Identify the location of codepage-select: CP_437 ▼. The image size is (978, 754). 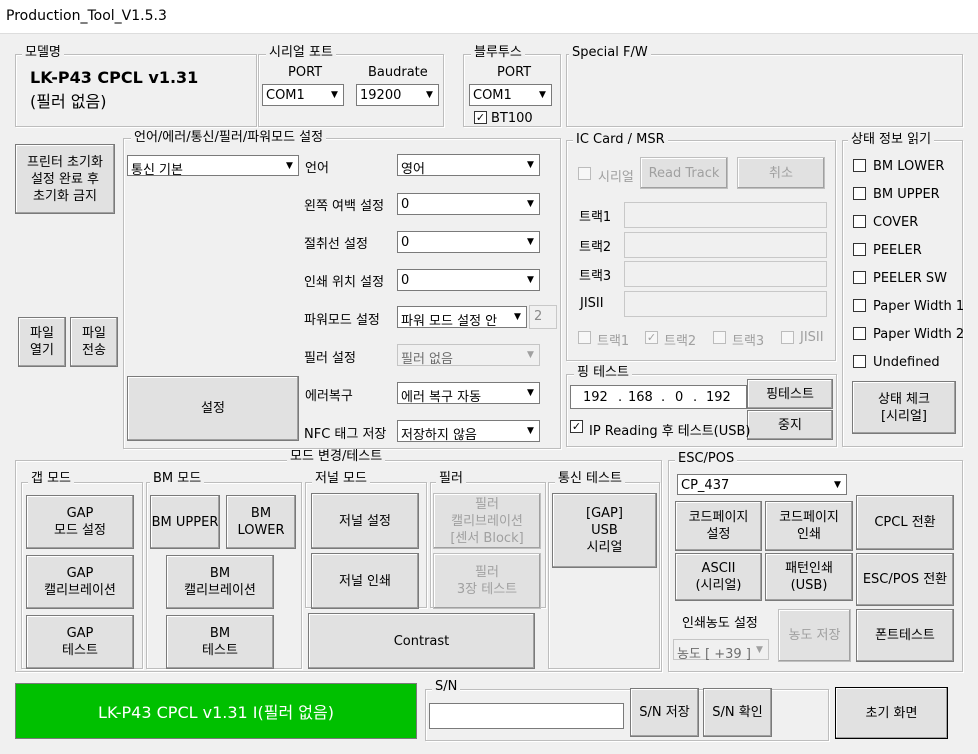
(762, 484).